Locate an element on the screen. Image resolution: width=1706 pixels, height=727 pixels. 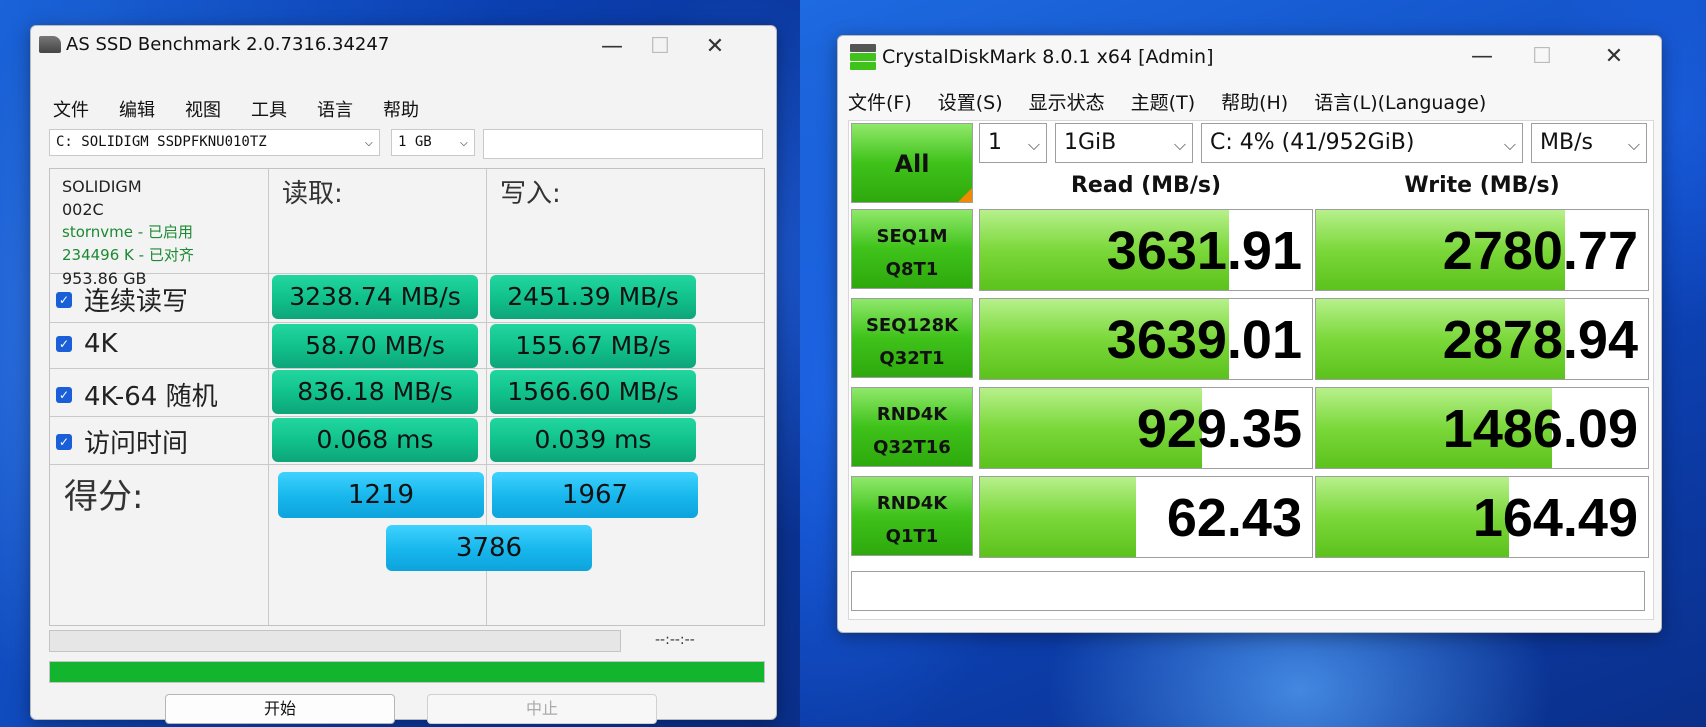
info-field is located at coordinates (623, 144).